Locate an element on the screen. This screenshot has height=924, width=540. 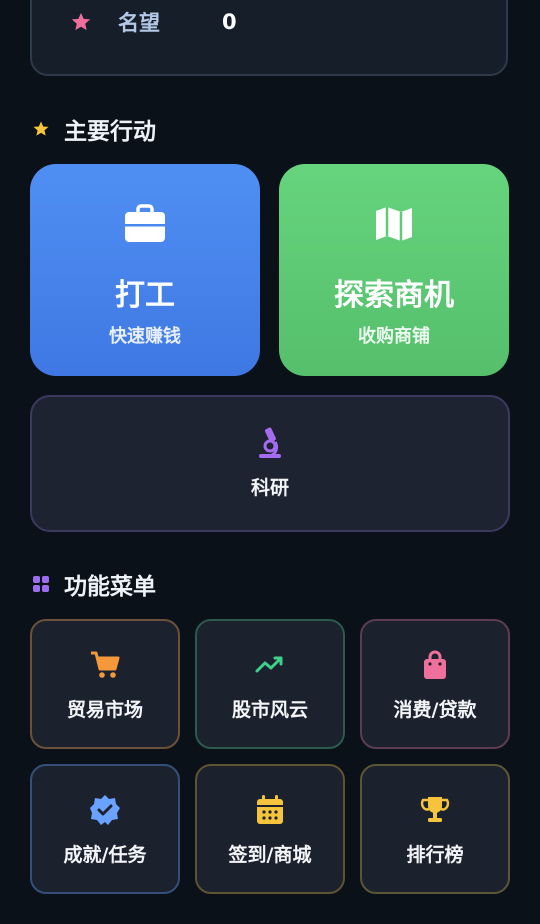
trophy-icon is located at coordinates (435, 809).